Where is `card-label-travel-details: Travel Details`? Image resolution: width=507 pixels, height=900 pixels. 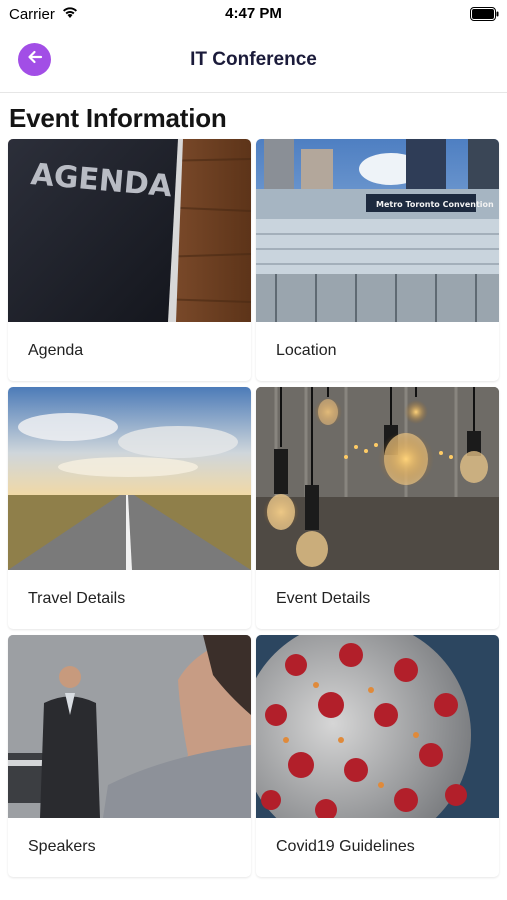 card-label-travel-details: Travel Details is located at coordinates (77, 598).